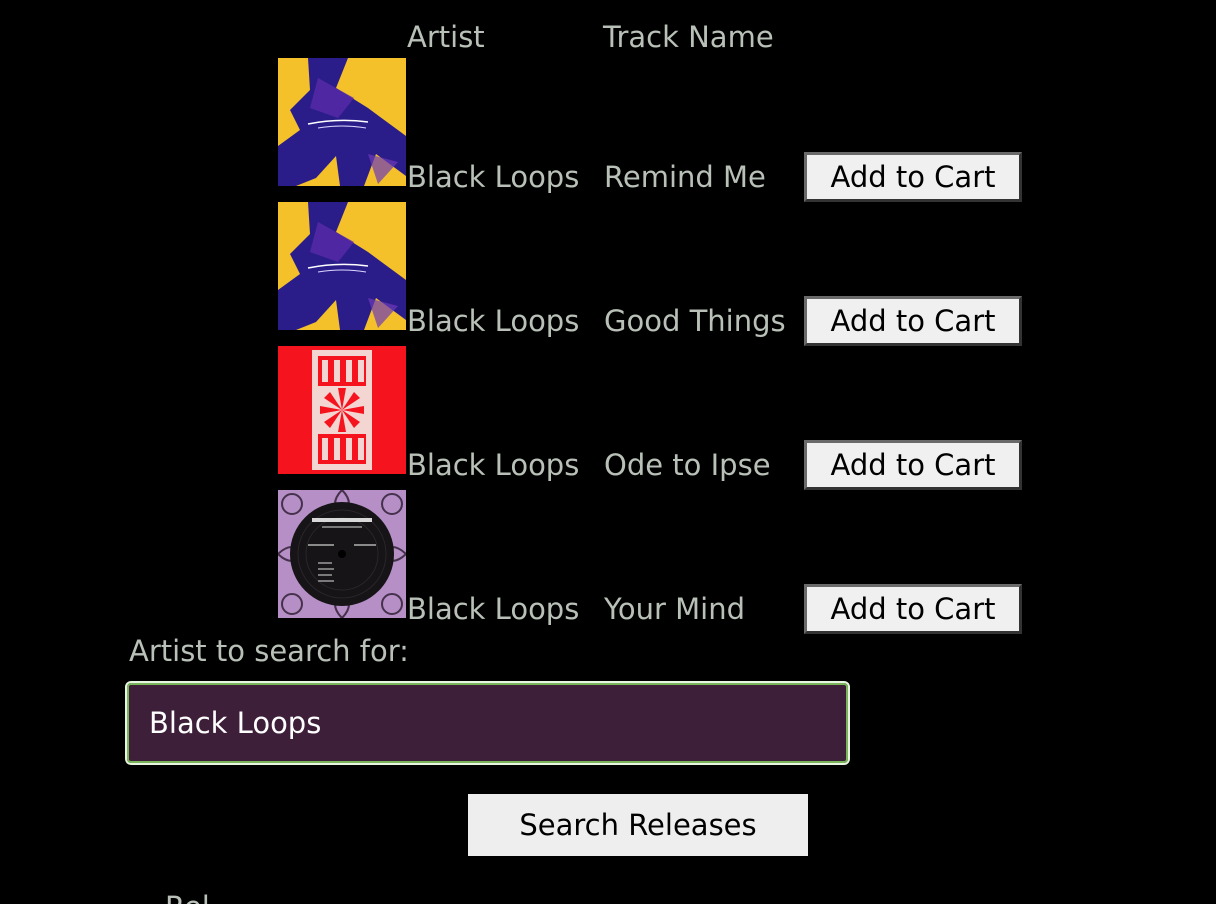 This screenshot has height=904, width=1216. I want to click on table-row: Black Loops Good Things Add to Cart, so click(658, 274).